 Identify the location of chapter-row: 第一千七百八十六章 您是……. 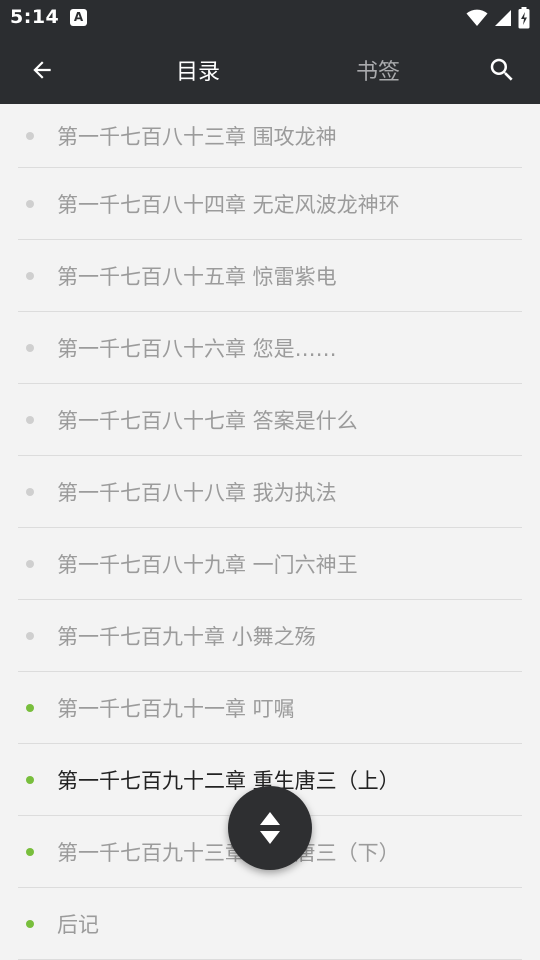
(270, 348).